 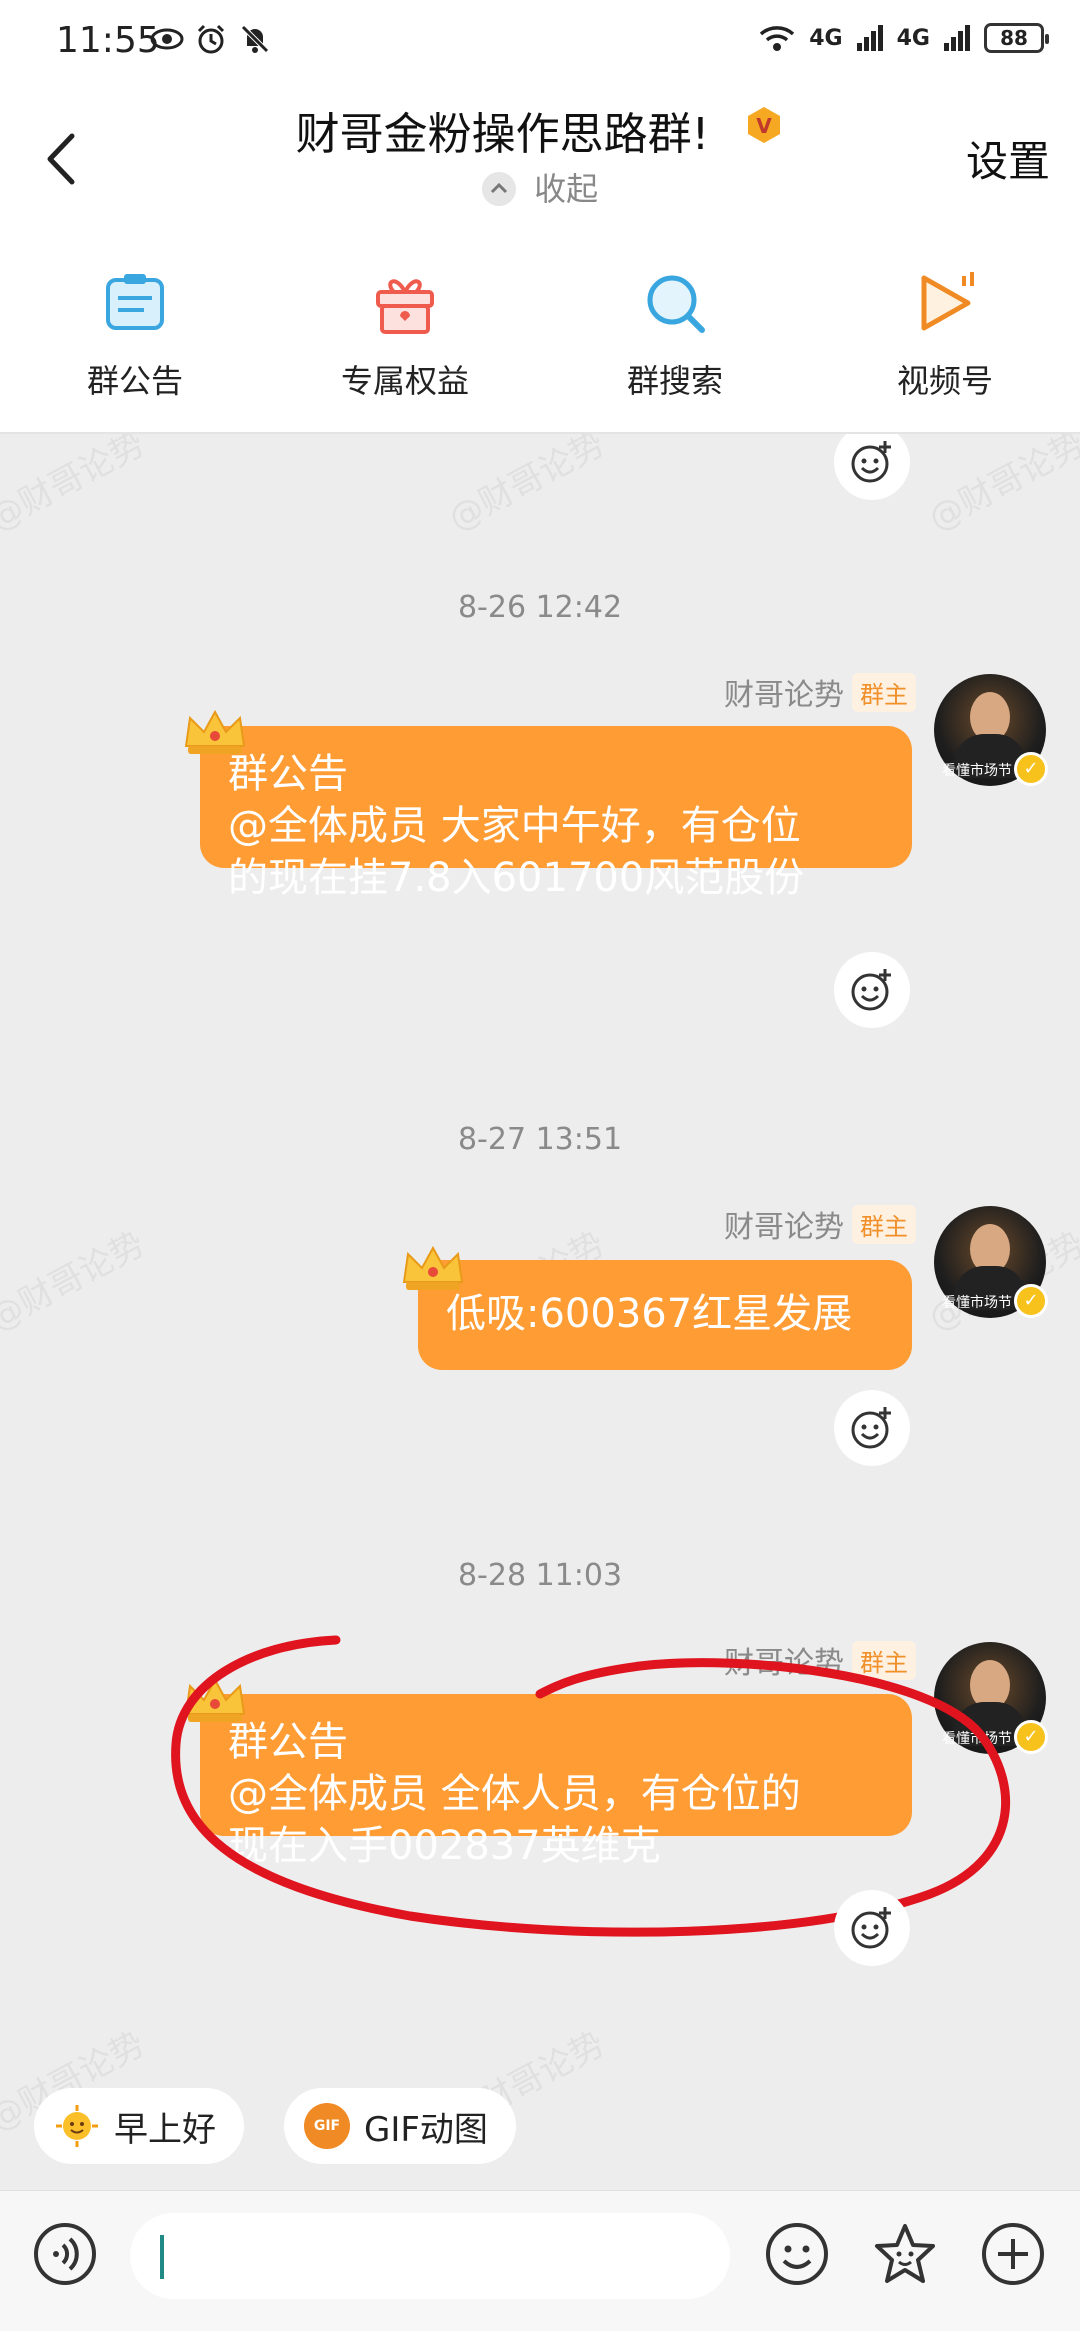 I want to click on message-timestamp: 8-27 13:51, so click(x=540, y=1139).